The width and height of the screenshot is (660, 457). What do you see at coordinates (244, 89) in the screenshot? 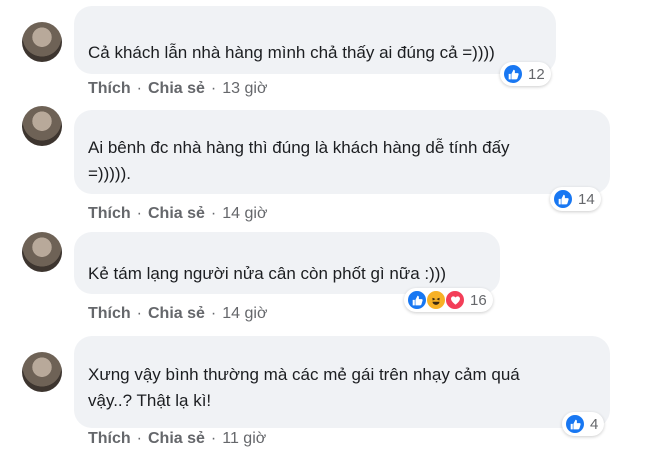
I see `comment-timestamp: 13 giờ` at bounding box center [244, 89].